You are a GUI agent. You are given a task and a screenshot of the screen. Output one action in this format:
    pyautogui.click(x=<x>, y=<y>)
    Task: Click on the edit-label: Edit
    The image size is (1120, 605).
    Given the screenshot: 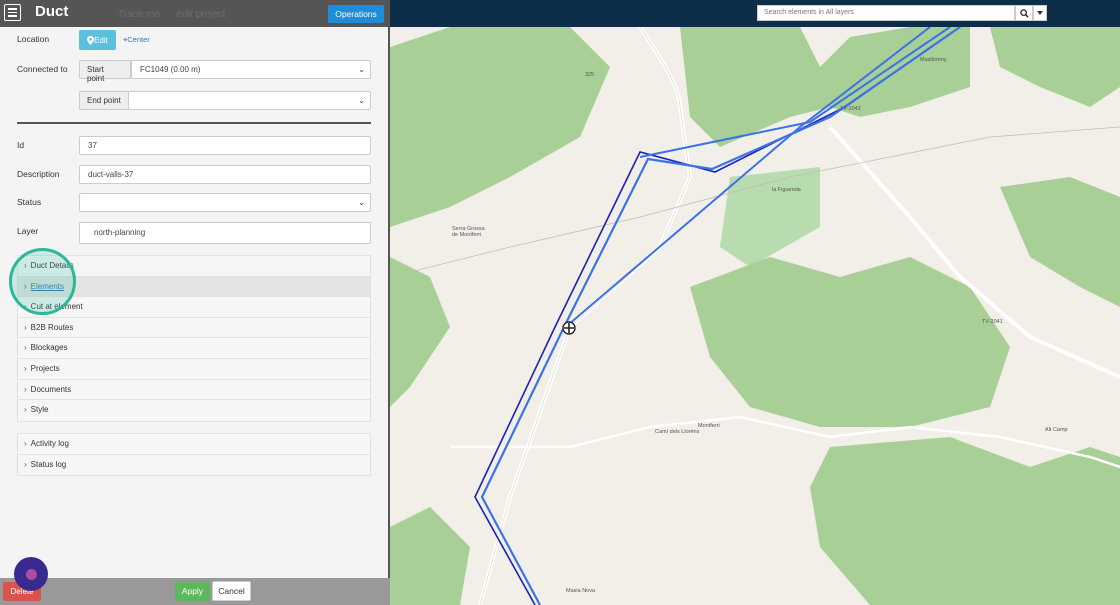 What is the action you would take?
    pyautogui.click(x=101, y=40)
    